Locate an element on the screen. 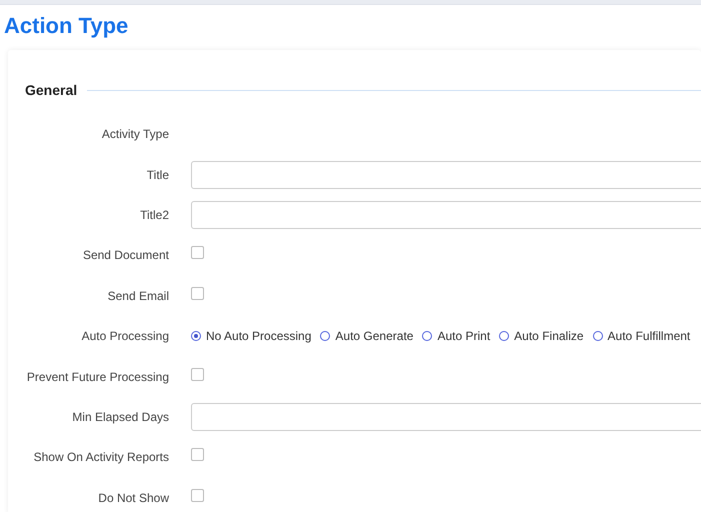  radio-option: Auto Finalize is located at coordinates (541, 336).